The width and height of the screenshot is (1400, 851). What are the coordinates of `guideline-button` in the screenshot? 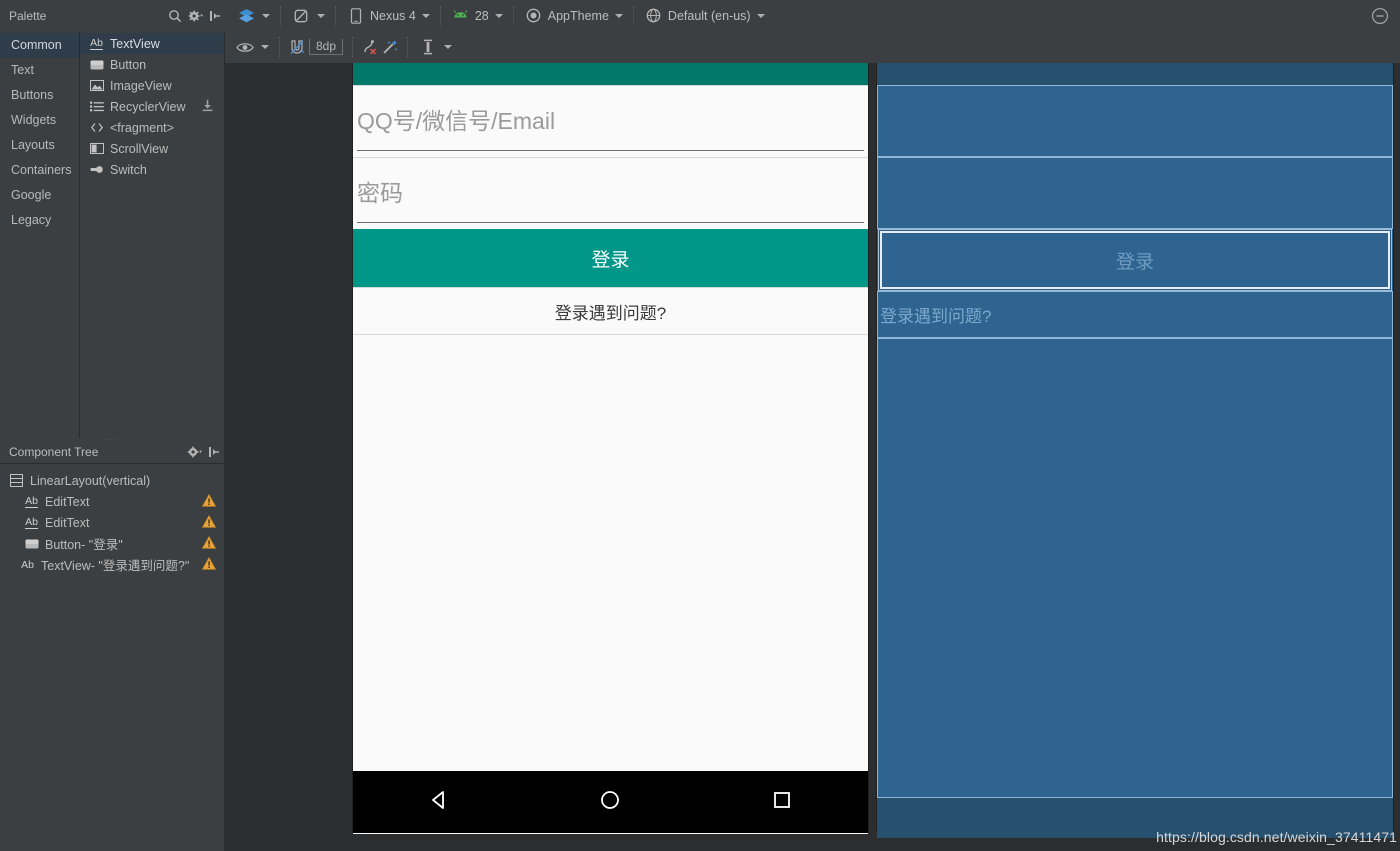 It's located at (435, 47).